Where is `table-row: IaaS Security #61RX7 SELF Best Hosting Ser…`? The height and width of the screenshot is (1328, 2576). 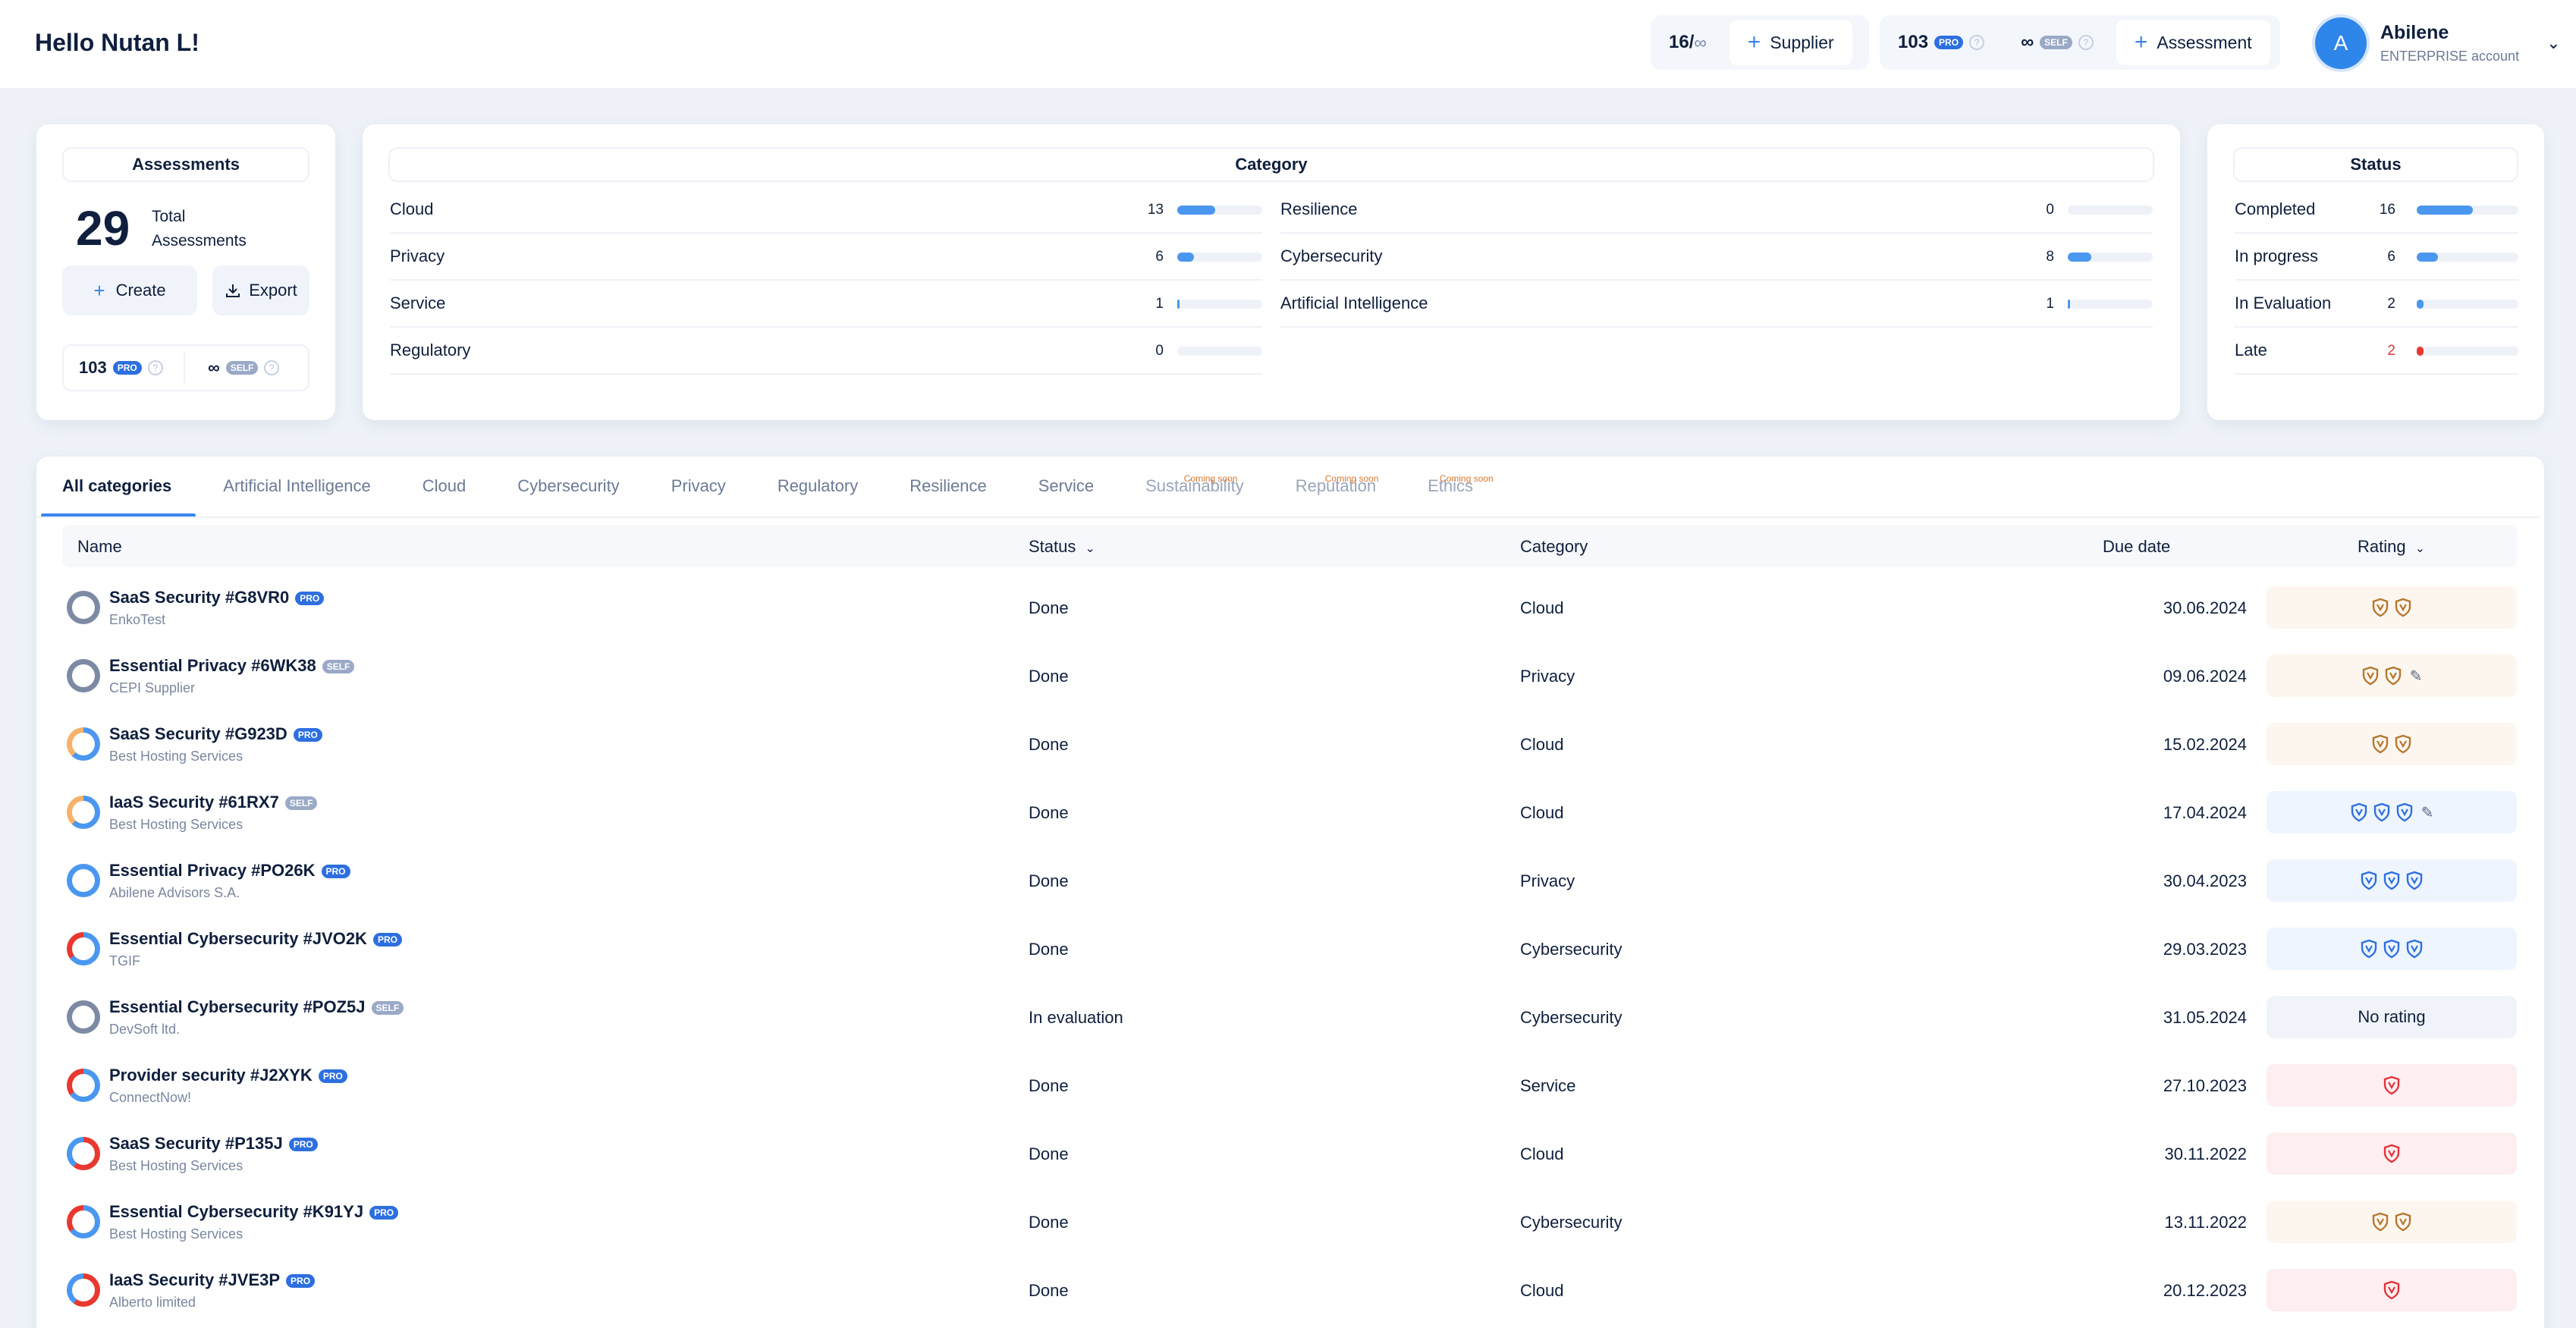 table-row: IaaS Security #61RX7 SELF Best Hosting Ser… is located at coordinates (1289, 811).